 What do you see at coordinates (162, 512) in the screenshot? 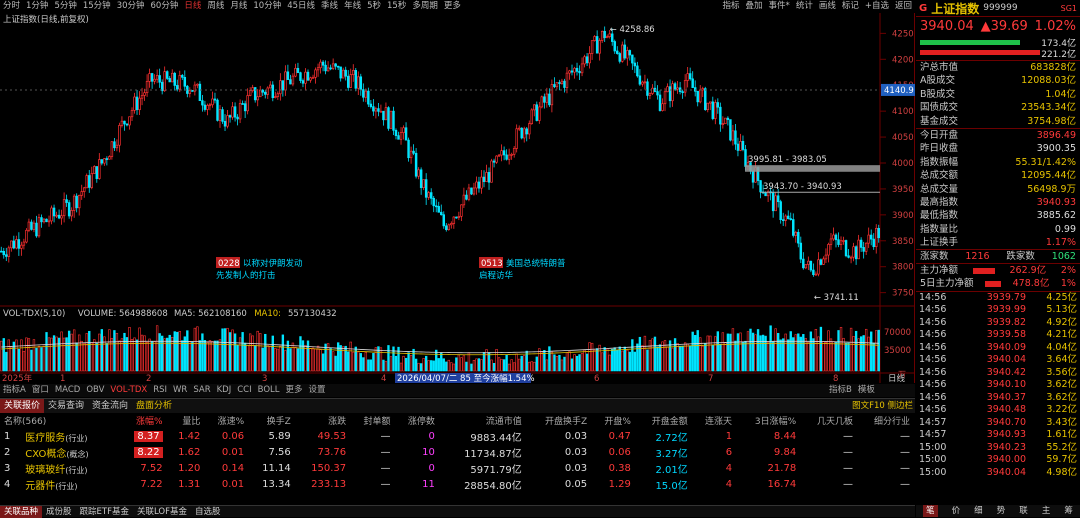
I see `bottom-tab-3: 关联LOF基金` at bounding box center [162, 512].